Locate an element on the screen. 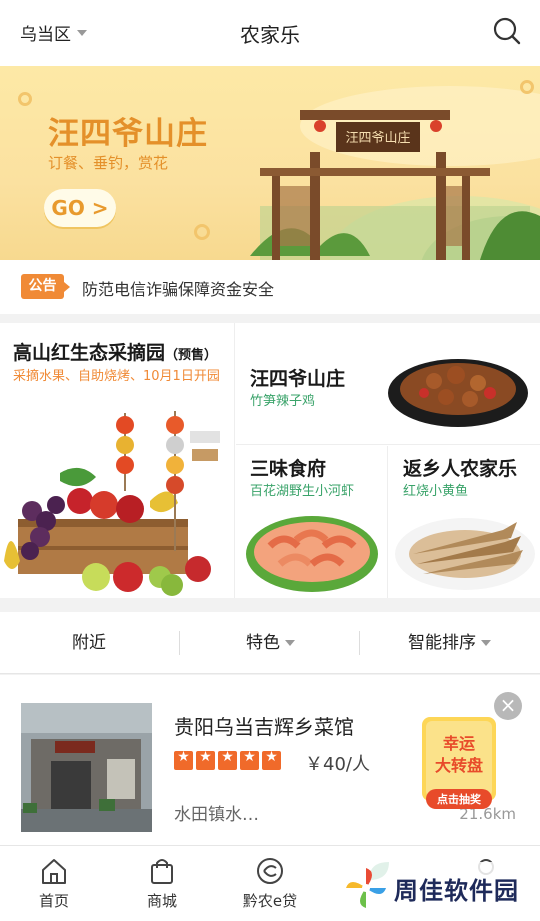 This screenshot has width=540, height=921. page-title: 农家乐 is located at coordinates (270, 35).